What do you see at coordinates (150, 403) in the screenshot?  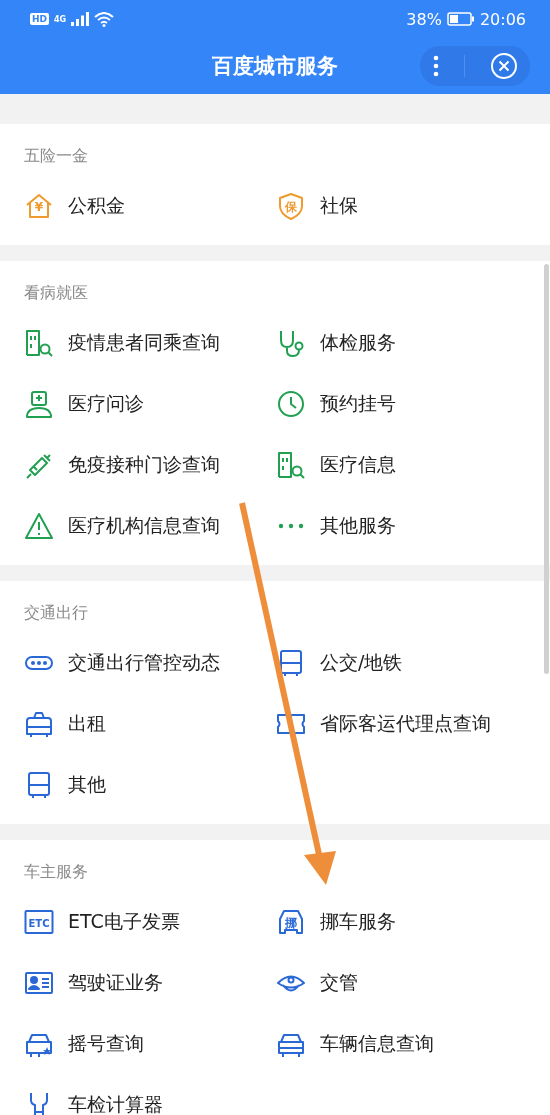 I see `service-item: 医疗问诊` at bounding box center [150, 403].